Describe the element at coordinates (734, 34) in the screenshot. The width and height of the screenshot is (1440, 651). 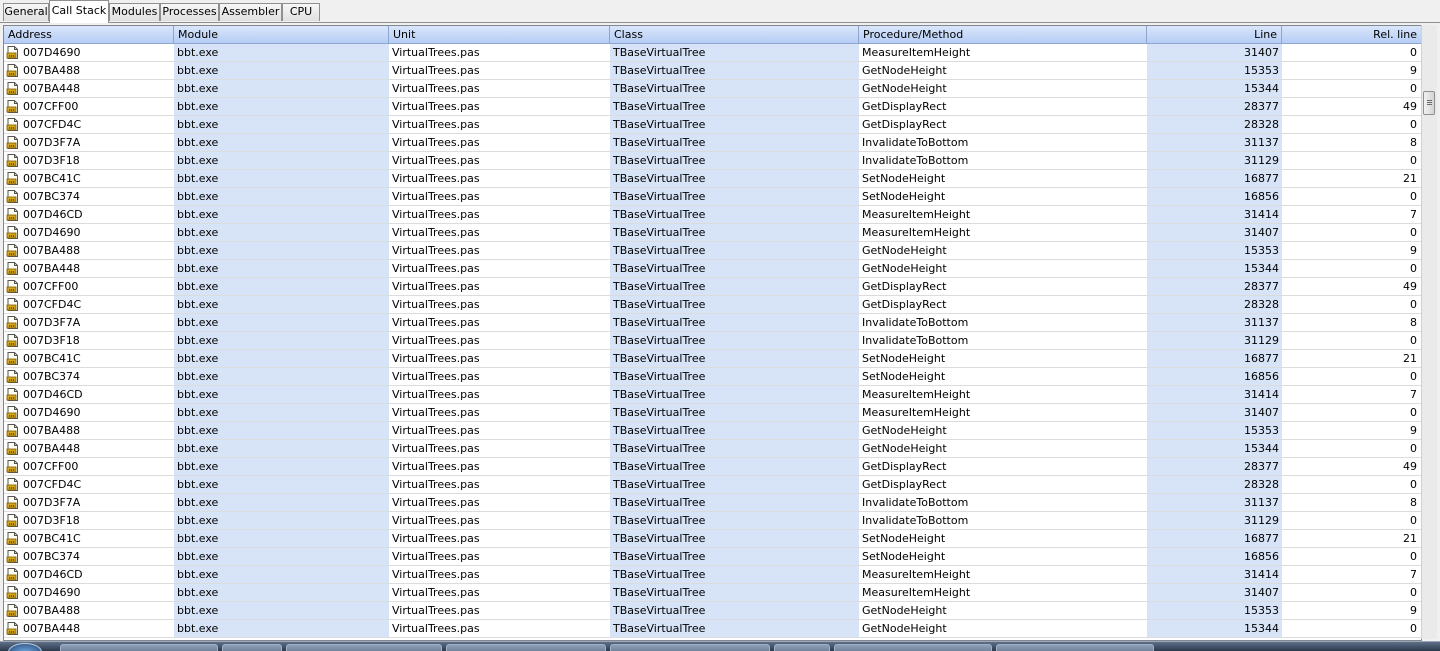
I see `header-class: Class` at that location.